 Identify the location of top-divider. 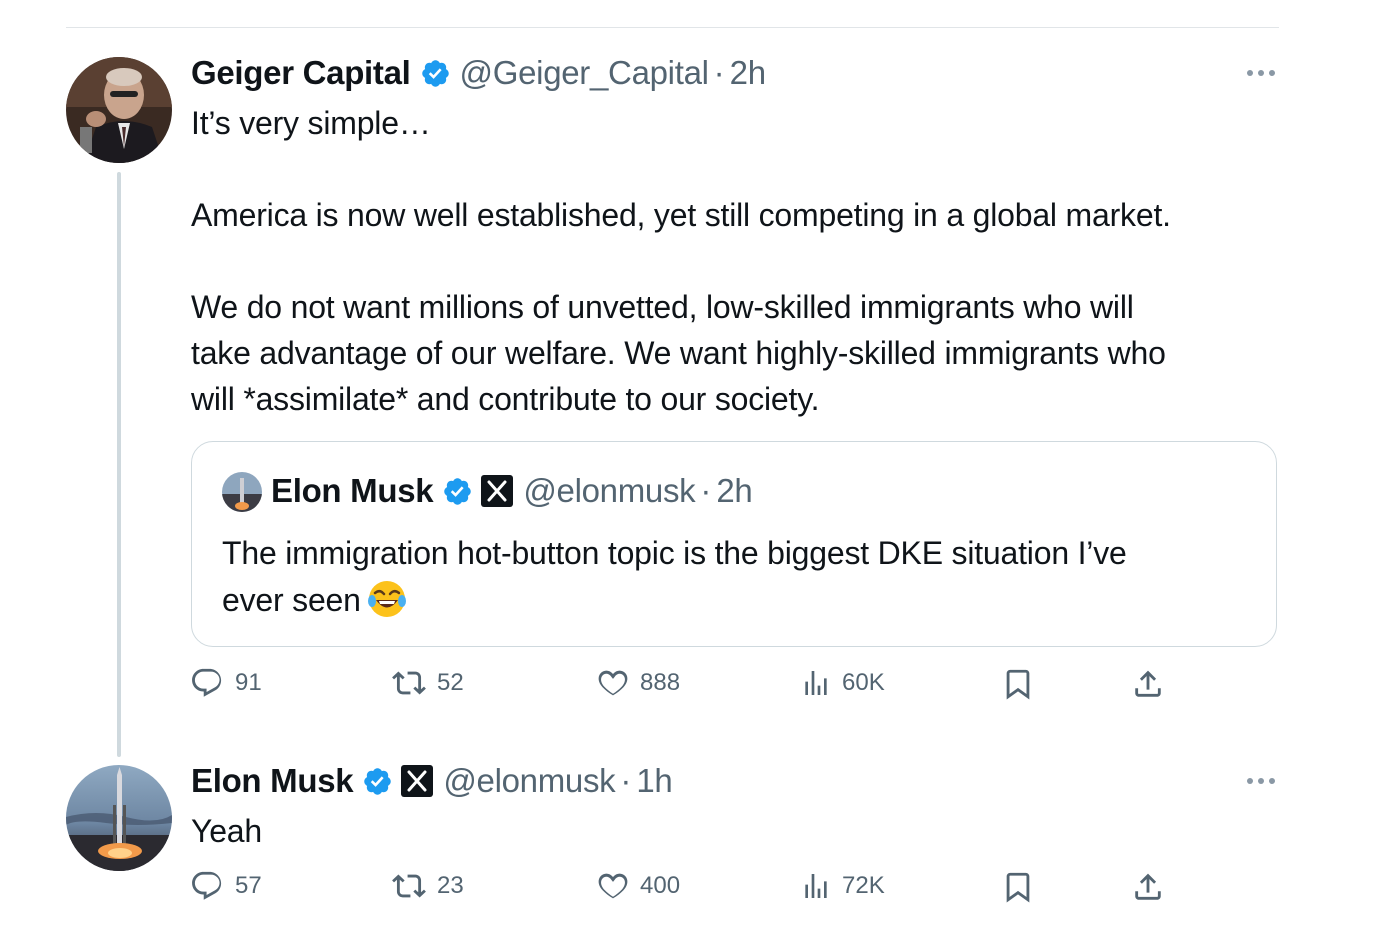
(672, 27).